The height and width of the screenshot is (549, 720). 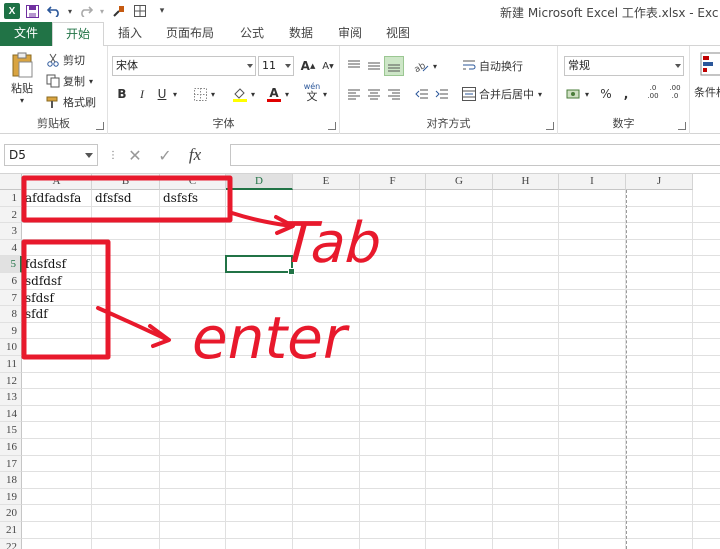 I want to click on accounting-dropdown-icon: ▾, so click(x=587, y=94).